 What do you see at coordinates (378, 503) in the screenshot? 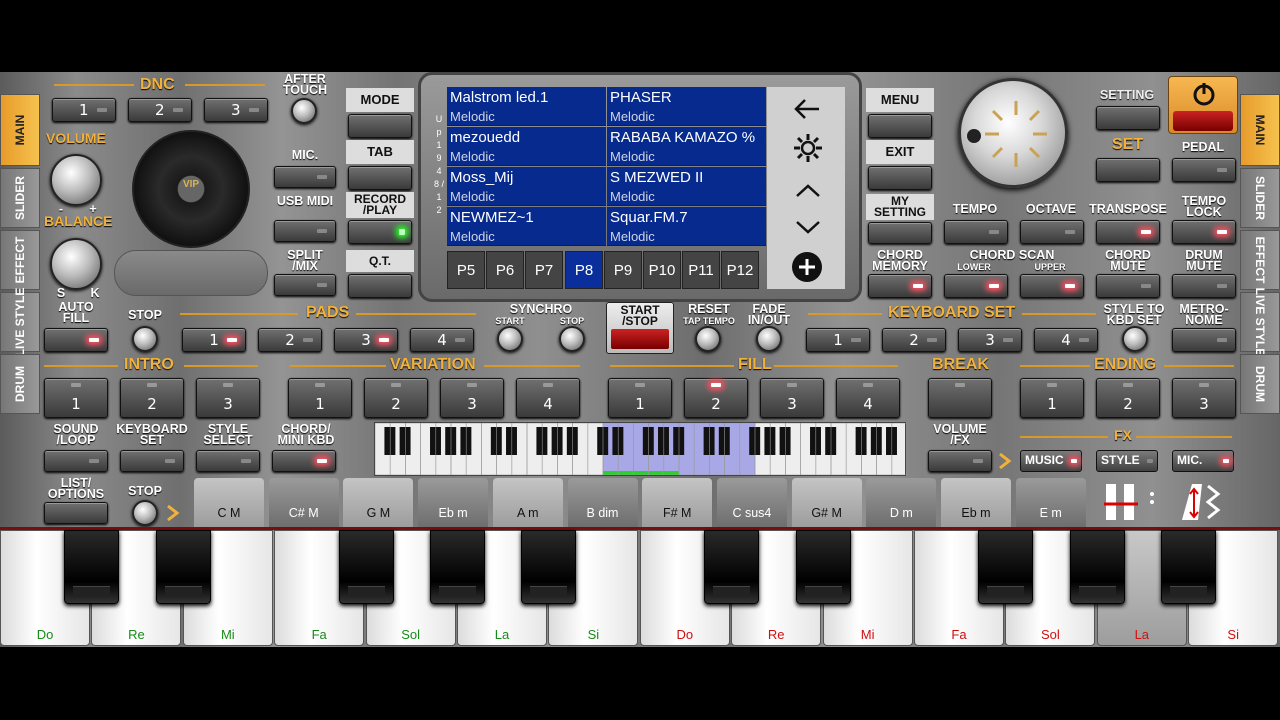
I see `chord-button: G M` at bounding box center [378, 503].